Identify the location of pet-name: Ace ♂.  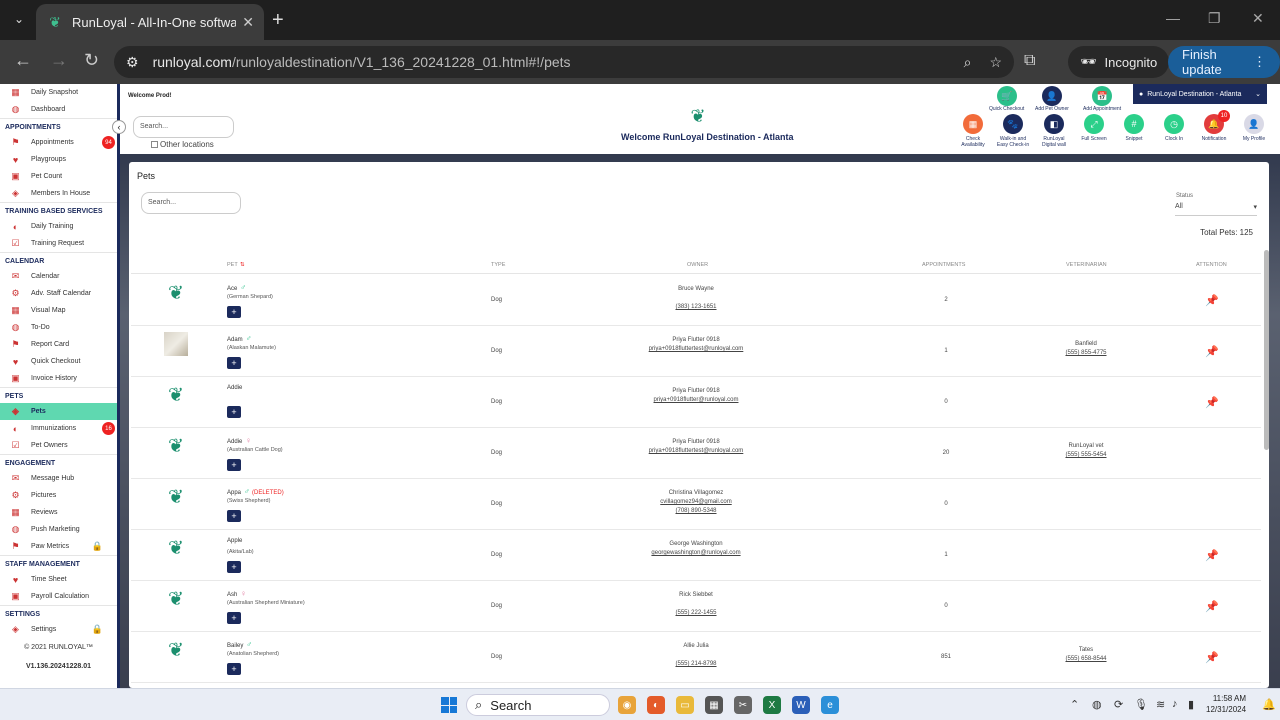
(236, 287).